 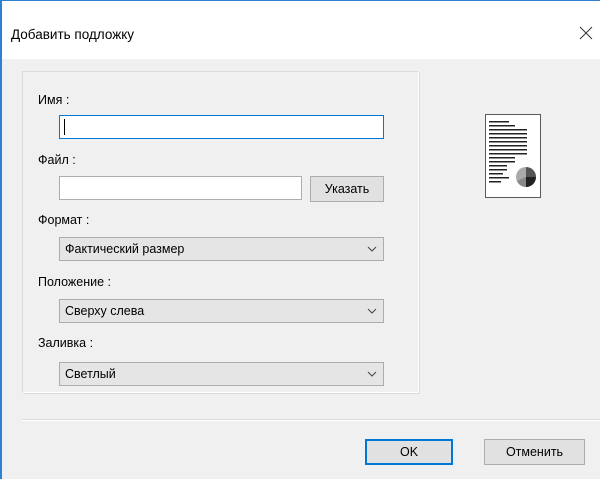 What do you see at coordinates (90, 374) in the screenshot?
I see `fill-select-value: Светлый` at bounding box center [90, 374].